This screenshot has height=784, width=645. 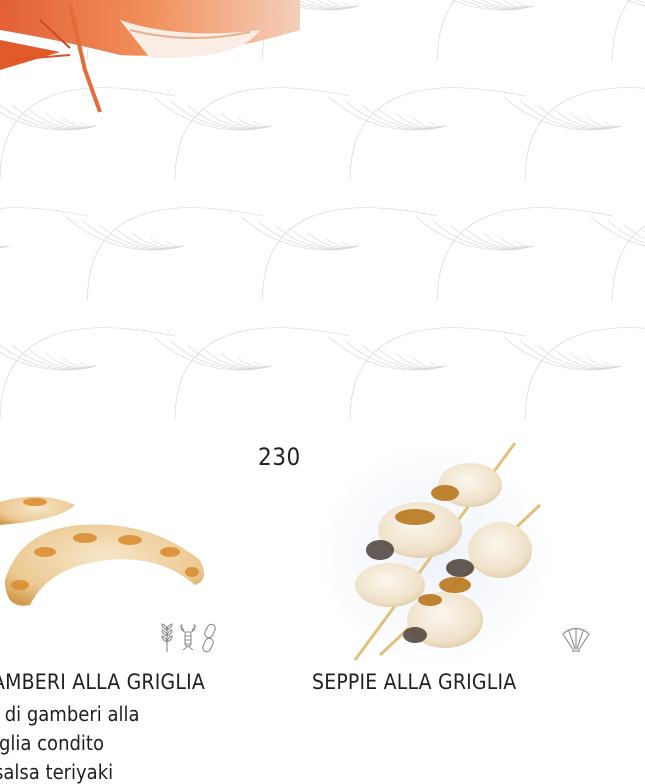 What do you see at coordinates (52, 743) in the screenshot?
I see `description-line: iglia condito` at bounding box center [52, 743].